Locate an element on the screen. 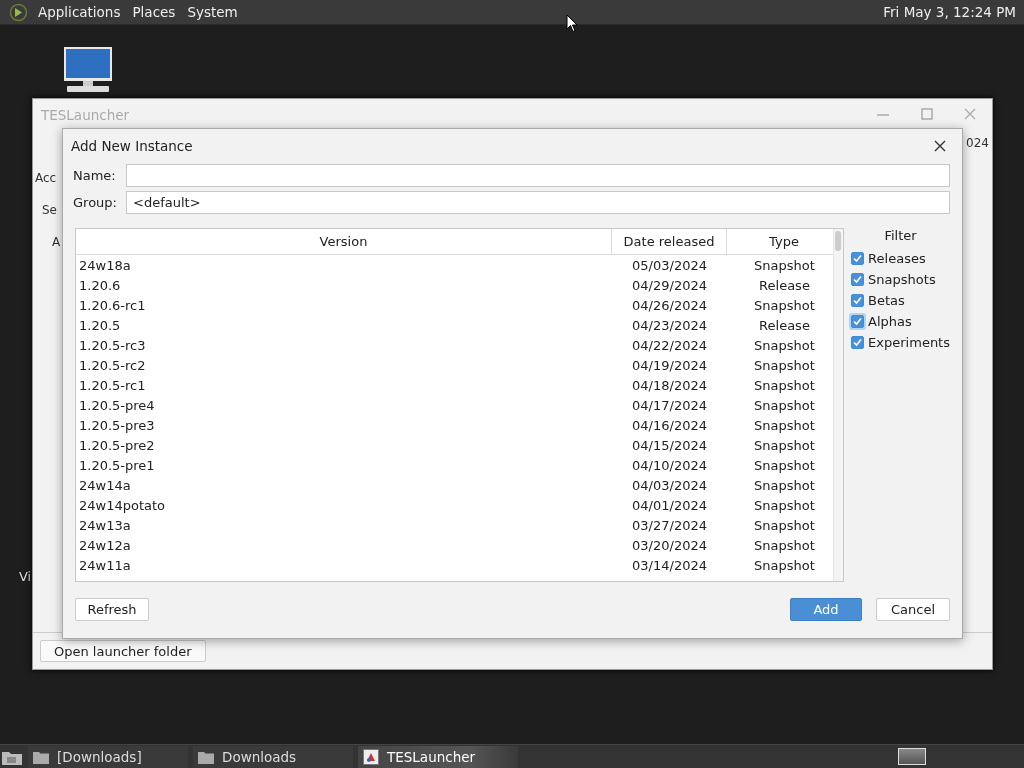 The width and height of the screenshot is (1024, 768). table-cell-text: 04/16/2024 is located at coordinates (669, 425).